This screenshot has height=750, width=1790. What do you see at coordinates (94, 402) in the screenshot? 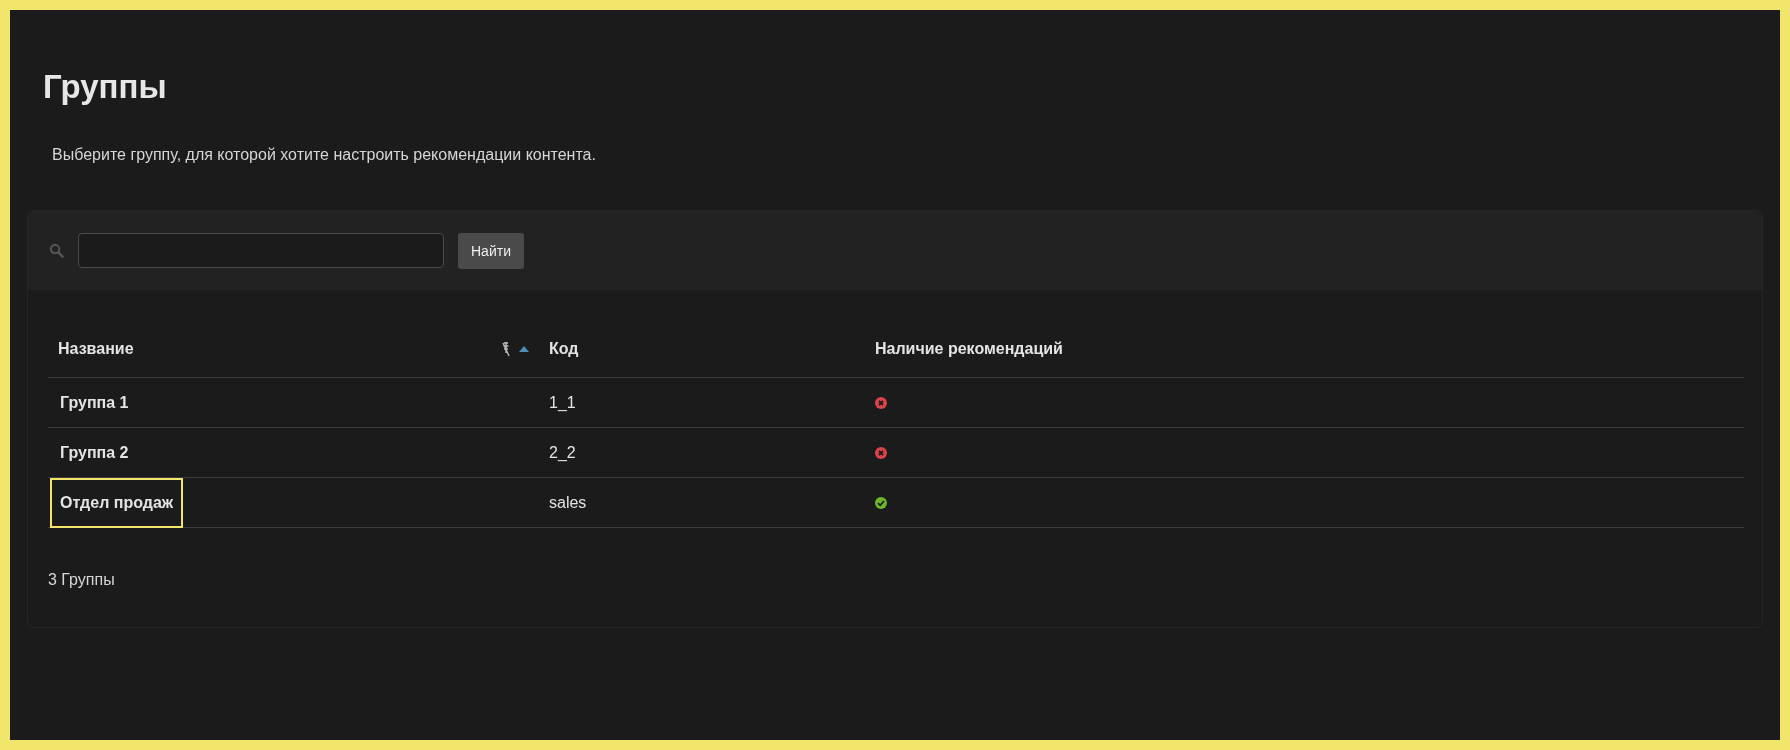
I see `group-name-cell: Группа 1` at bounding box center [94, 402].